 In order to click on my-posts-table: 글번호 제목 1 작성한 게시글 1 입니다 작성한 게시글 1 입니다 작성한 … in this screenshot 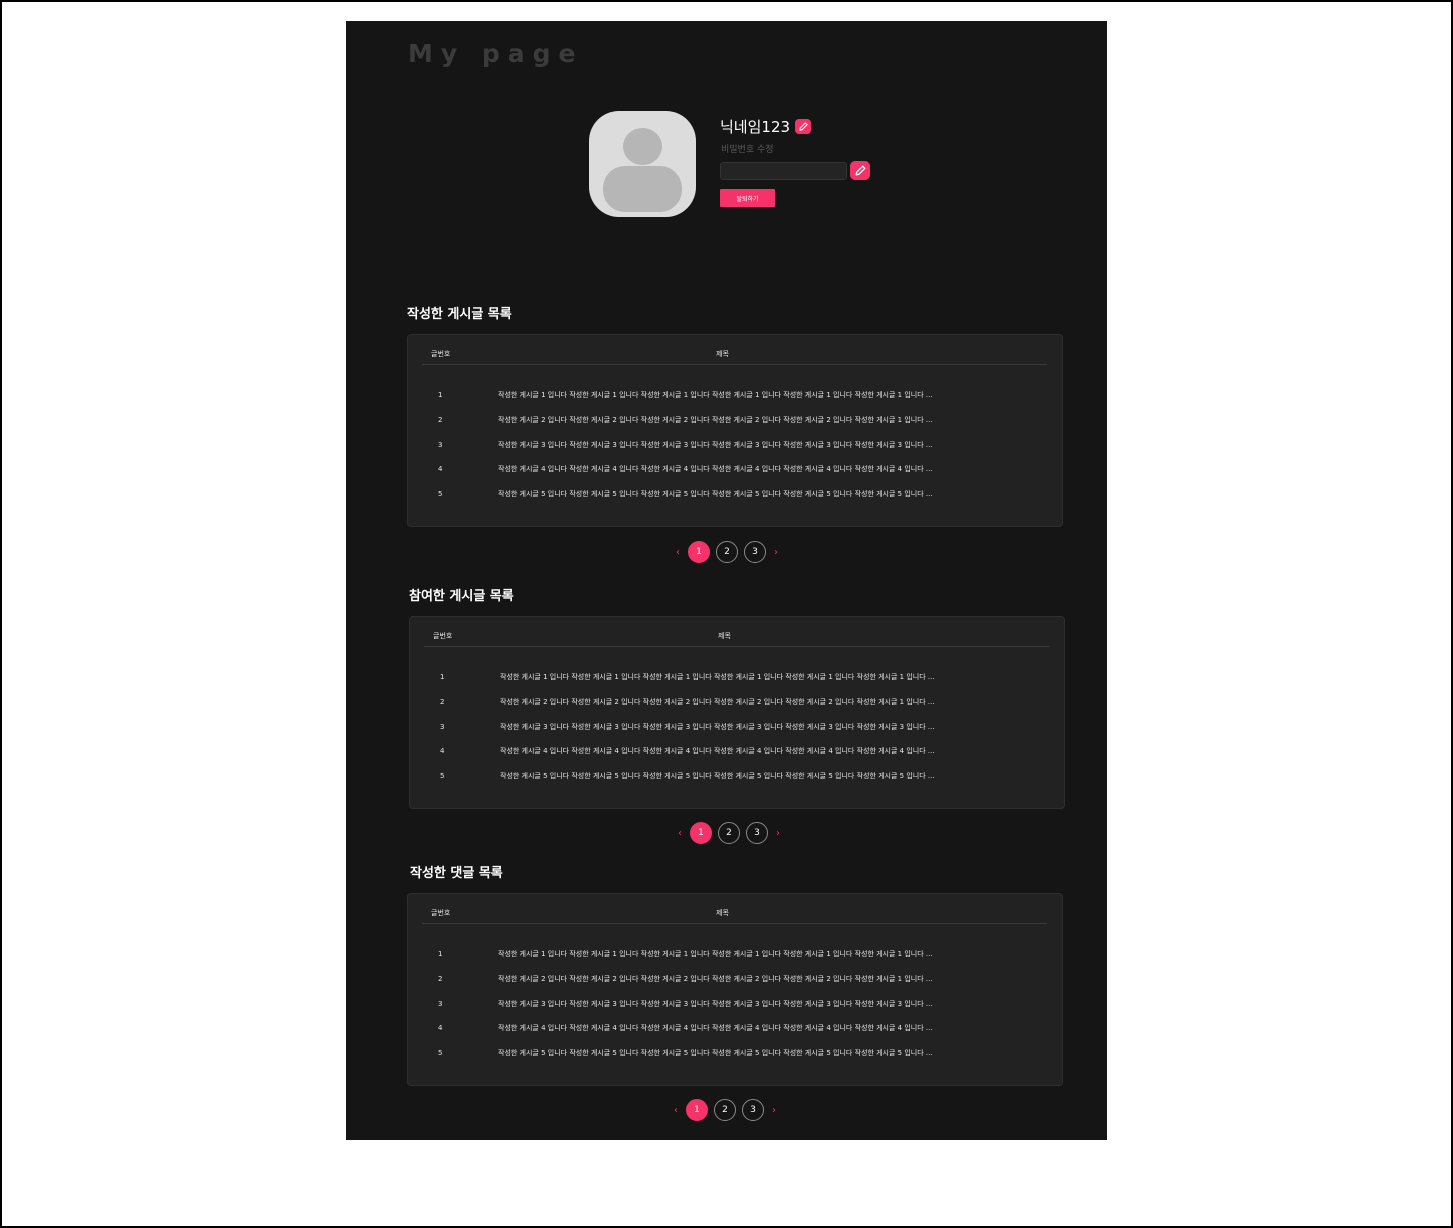, I will do `click(735, 430)`.